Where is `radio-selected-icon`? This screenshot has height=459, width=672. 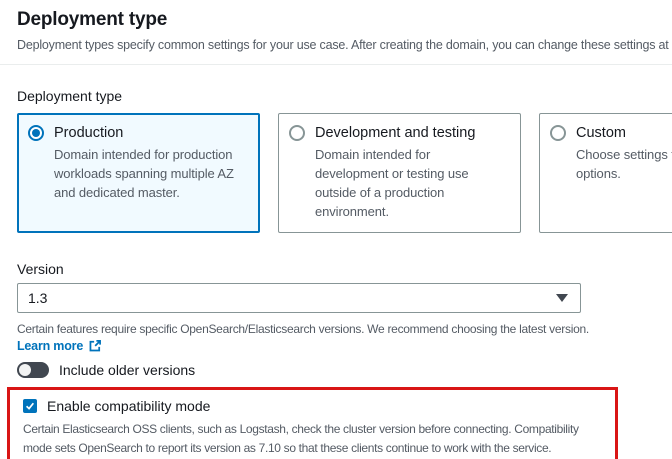 radio-selected-icon is located at coordinates (36, 133).